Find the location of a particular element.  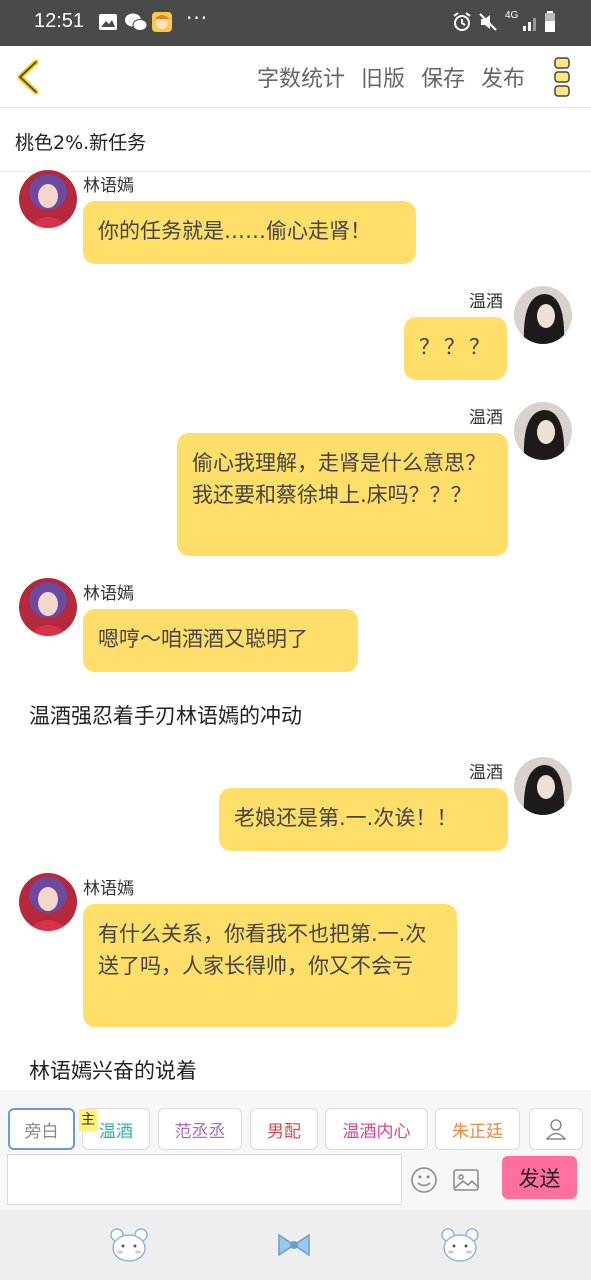

role-male-support: 男配 is located at coordinates (284, 1129).